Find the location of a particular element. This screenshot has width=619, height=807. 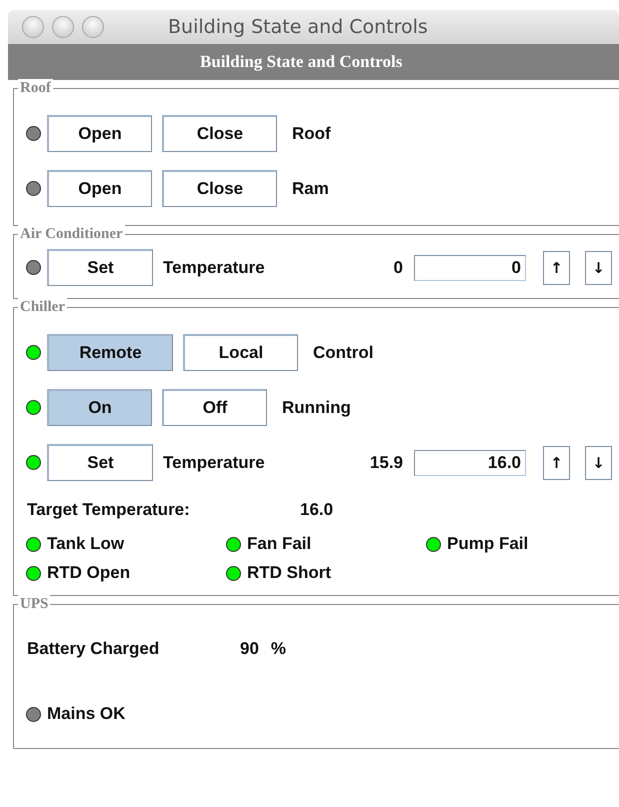

readout-value: 90 is located at coordinates (249, 649).